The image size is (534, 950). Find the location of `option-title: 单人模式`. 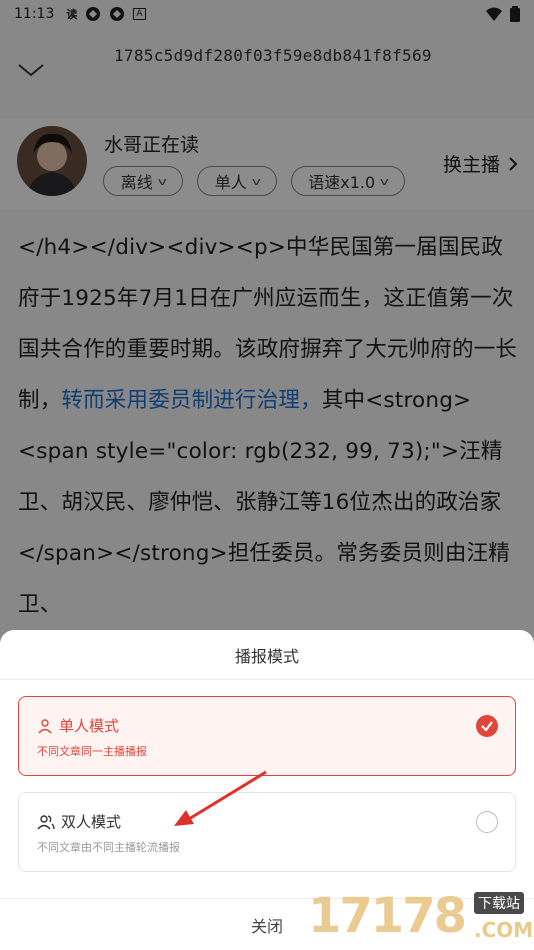

option-title: 单人模式 is located at coordinates (78, 725).